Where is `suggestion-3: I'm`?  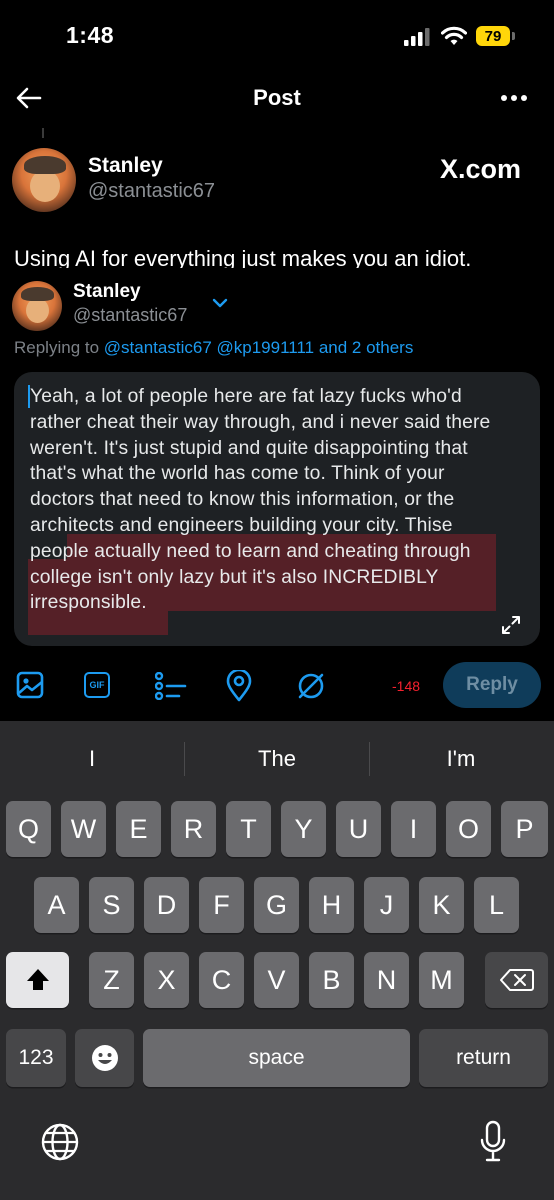 suggestion-3: I'm is located at coordinates (461, 759).